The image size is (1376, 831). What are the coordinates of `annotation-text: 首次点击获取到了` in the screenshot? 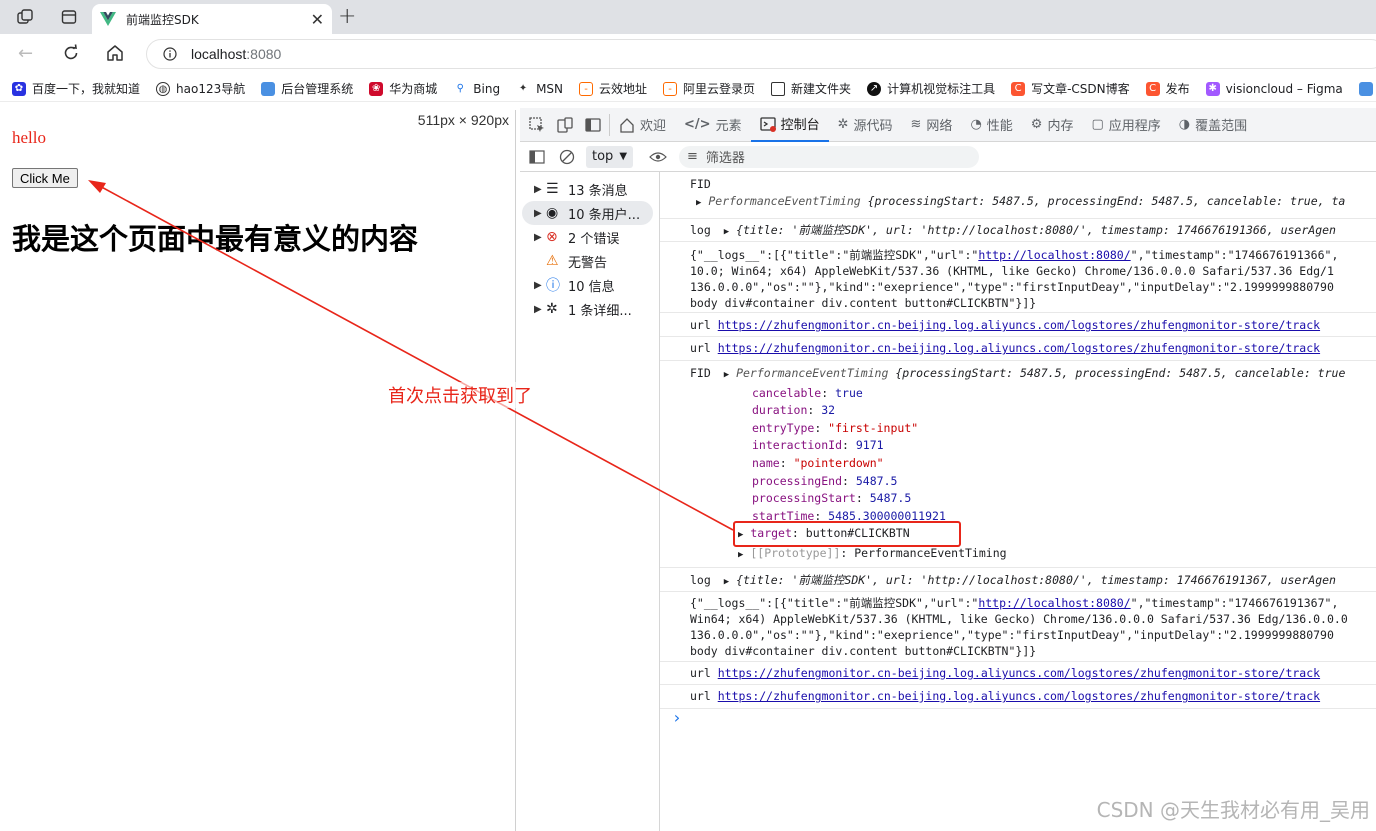 It's located at (460, 395).